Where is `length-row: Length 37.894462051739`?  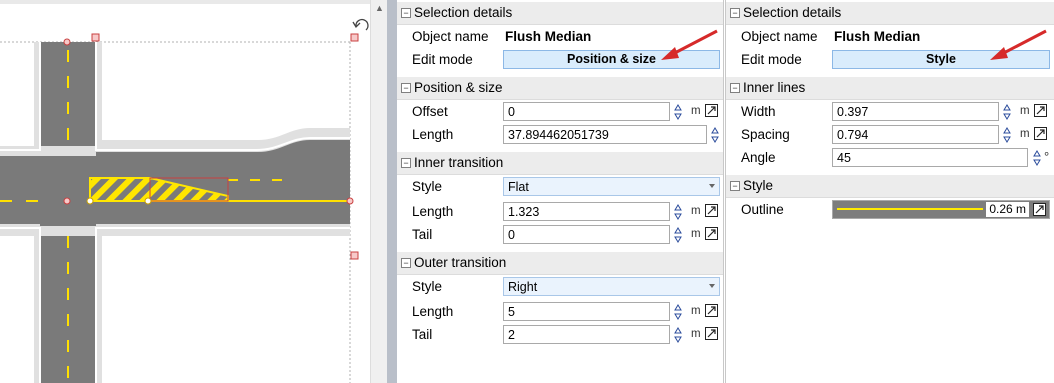
length-row: Length 37.894462051739 is located at coordinates (560, 134).